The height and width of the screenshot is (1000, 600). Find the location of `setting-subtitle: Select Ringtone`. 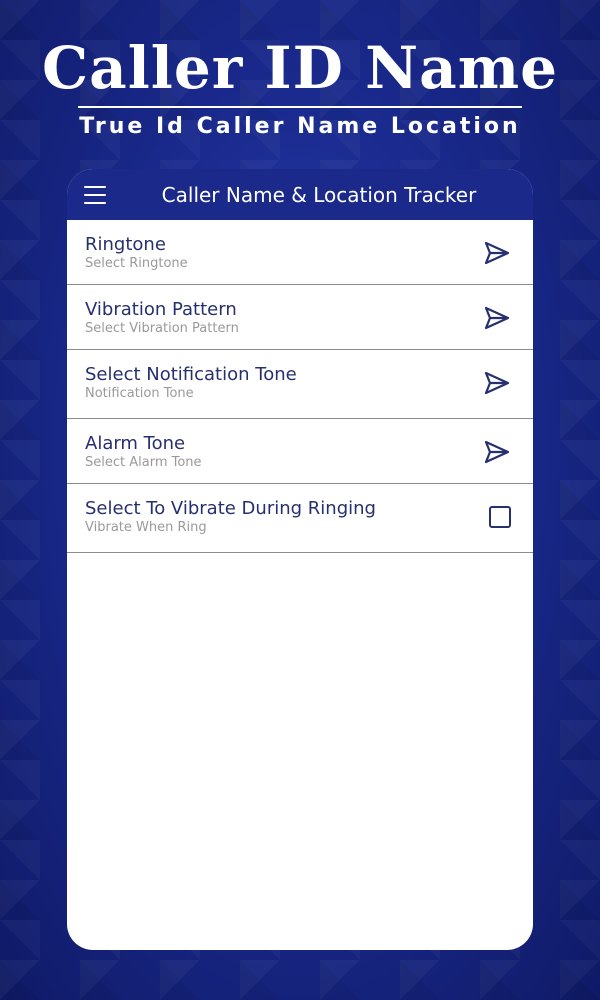

setting-subtitle: Select Ringtone is located at coordinates (136, 263).